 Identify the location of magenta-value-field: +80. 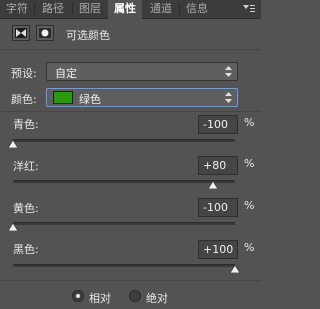
(218, 165).